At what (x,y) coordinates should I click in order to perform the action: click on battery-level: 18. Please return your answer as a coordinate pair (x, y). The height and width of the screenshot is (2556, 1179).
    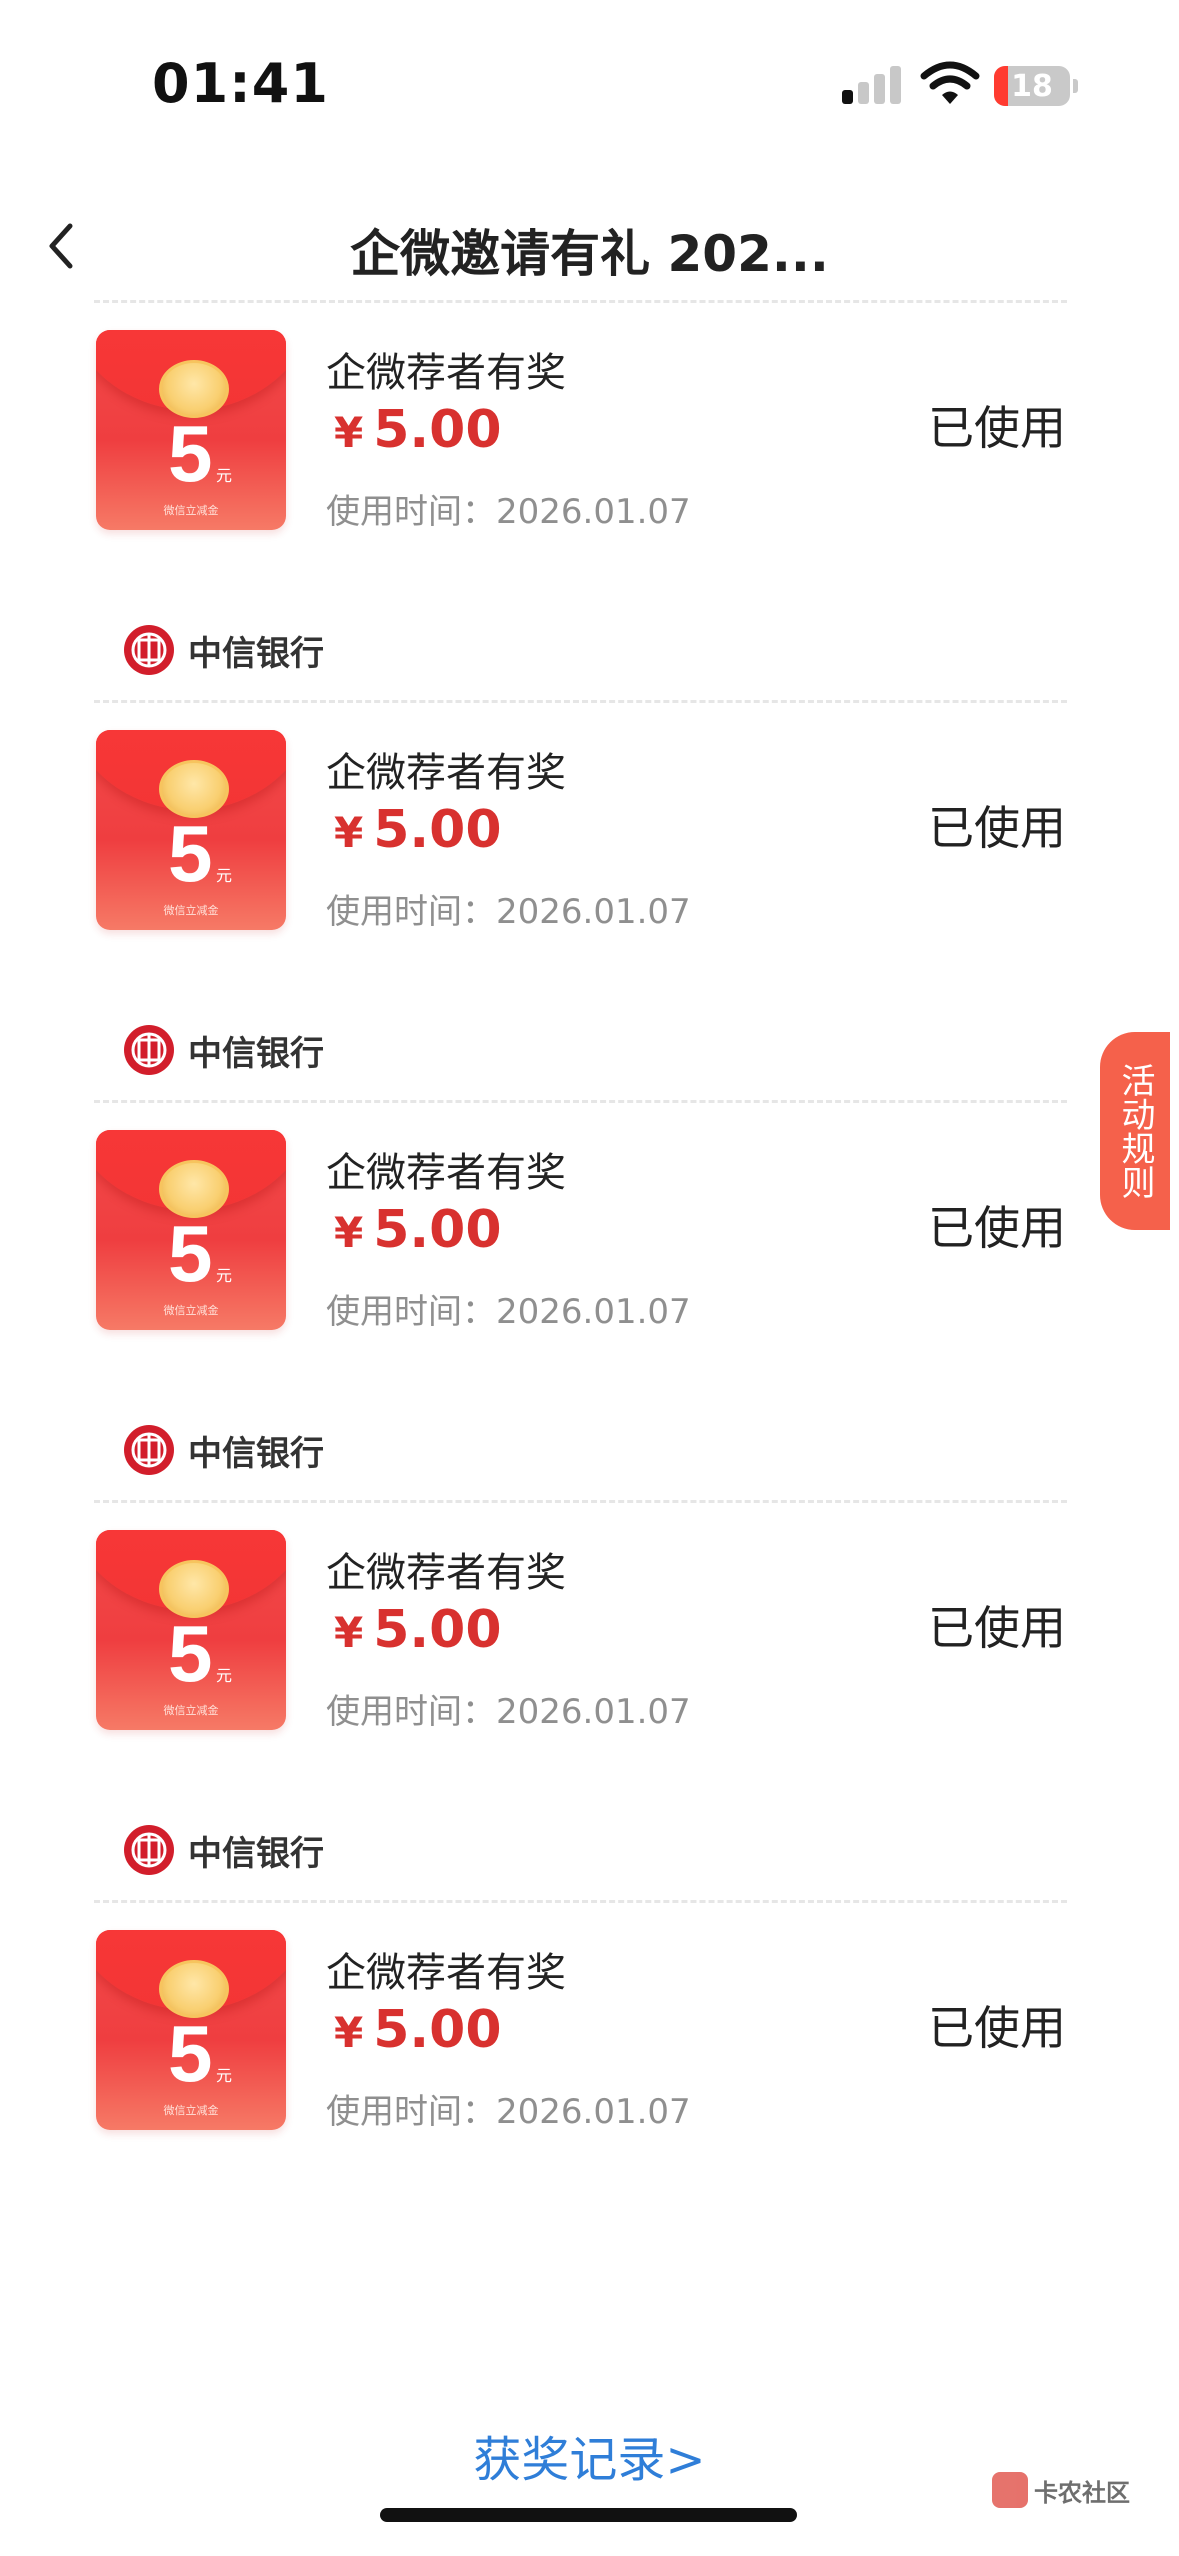
    Looking at the image, I should click on (1032, 86).